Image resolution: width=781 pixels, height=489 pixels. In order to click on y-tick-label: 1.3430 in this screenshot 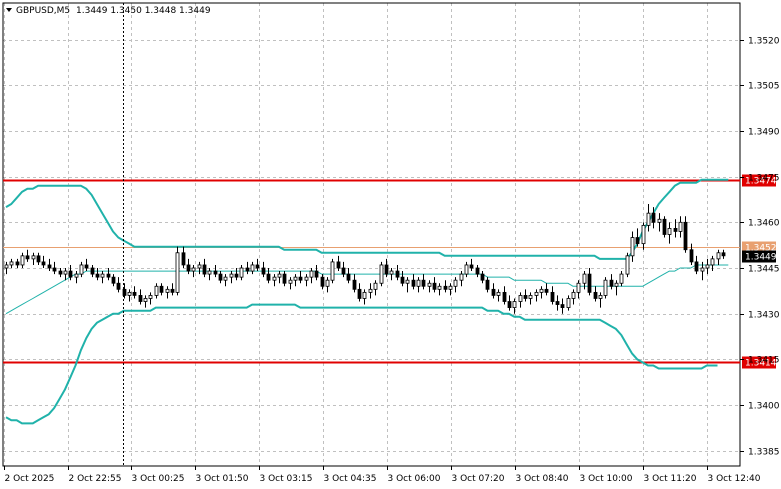, I will do `click(764, 316)`.